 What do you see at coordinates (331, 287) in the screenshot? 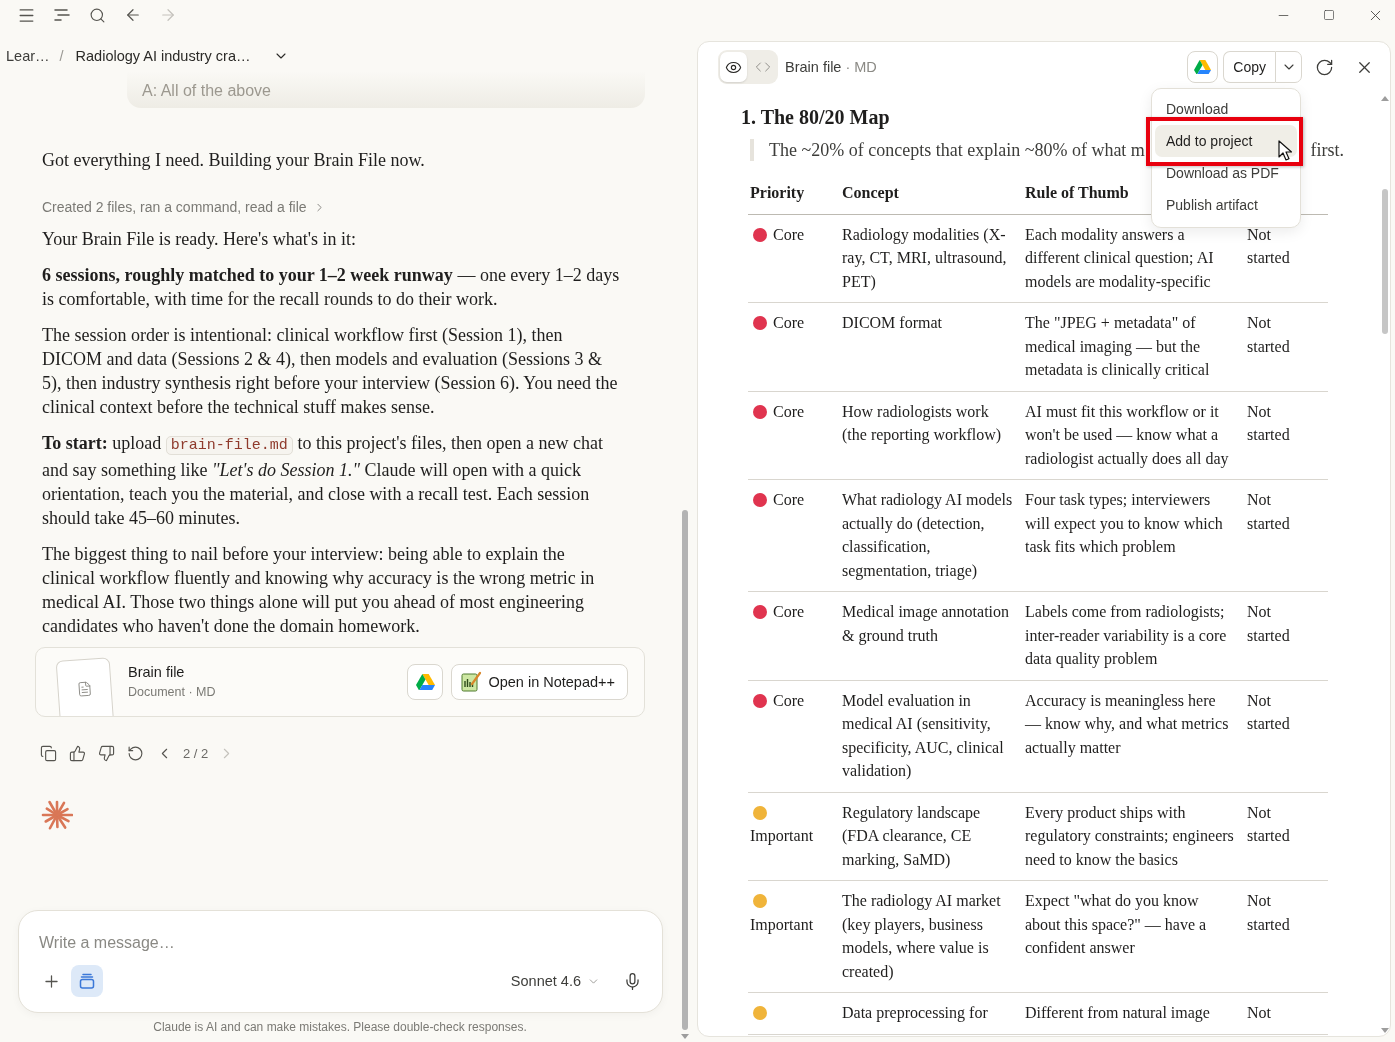
I see `message-text: 6 sessions, roughly matched to your 1–2 week runway — one every 1–2 days is comfortable, with time for the recall rounds to do their work.` at bounding box center [331, 287].